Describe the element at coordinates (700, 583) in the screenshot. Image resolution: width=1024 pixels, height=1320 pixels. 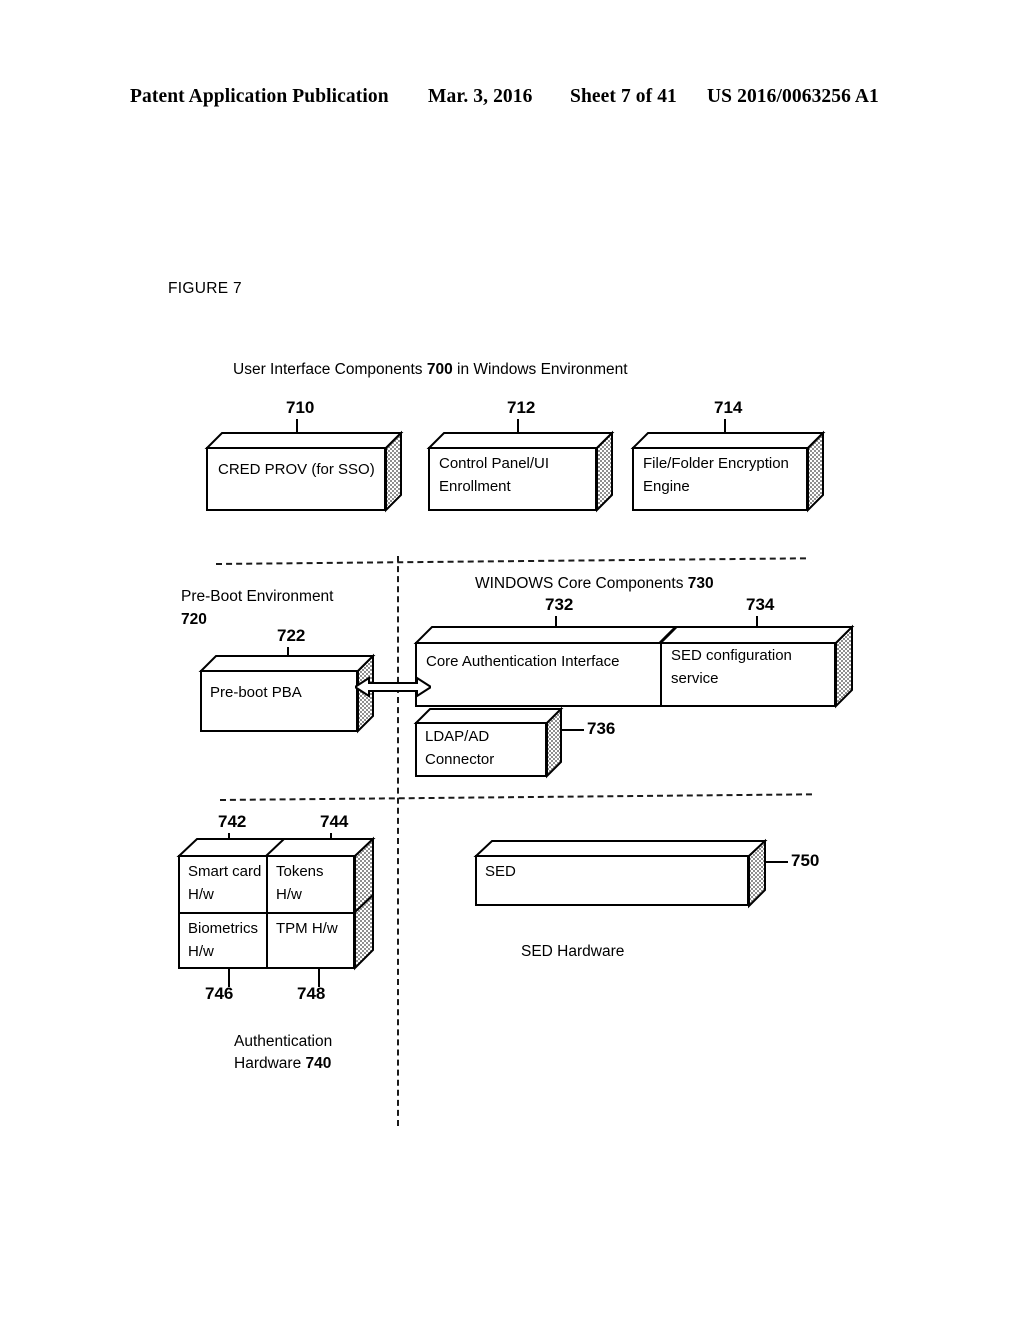
I see `ref-730: 730` at that location.